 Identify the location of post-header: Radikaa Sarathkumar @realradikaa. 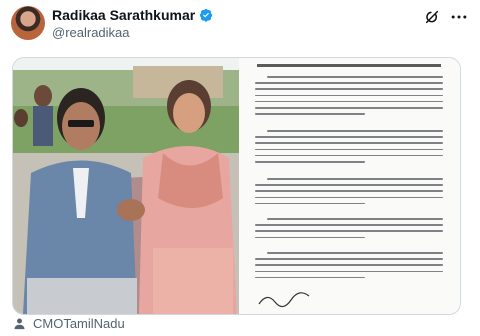
(240, 25).